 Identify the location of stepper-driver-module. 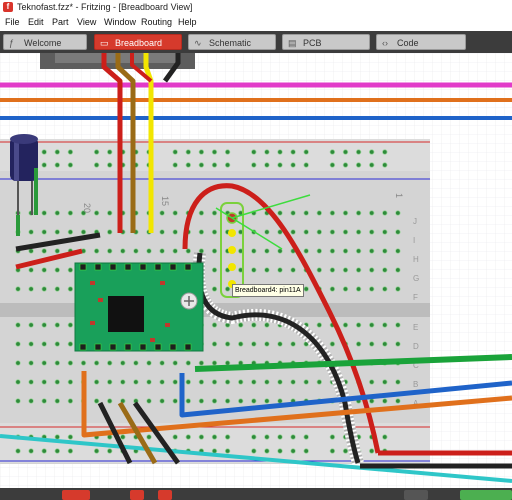
(139, 307).